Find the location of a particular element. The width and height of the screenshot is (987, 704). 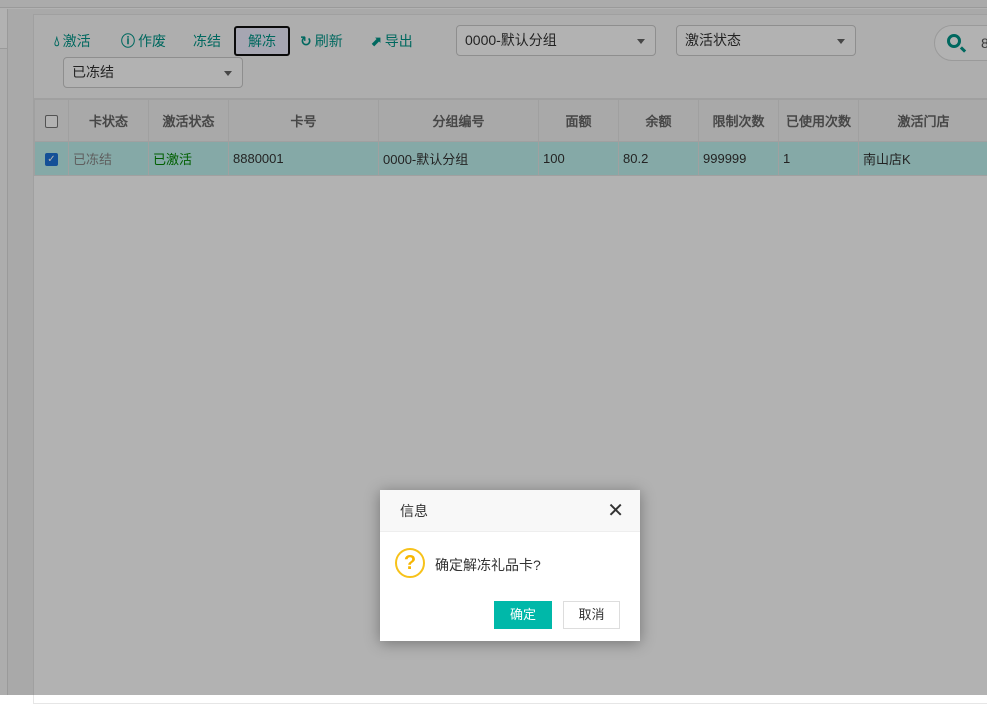

cancel-button: 取消 is located at coordinates (591, 615).